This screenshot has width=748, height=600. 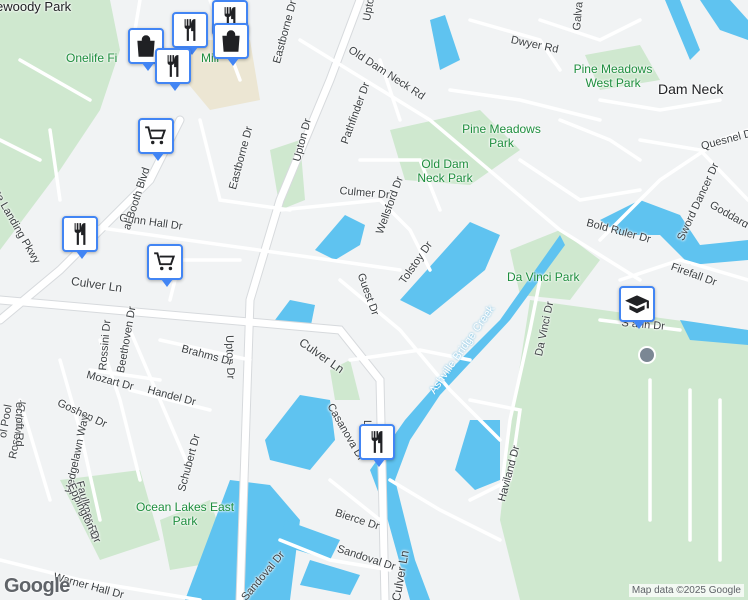 I want to click on park-label-pine-meadows-west: Pine Meadows West Park, so click(x=613, y=76).